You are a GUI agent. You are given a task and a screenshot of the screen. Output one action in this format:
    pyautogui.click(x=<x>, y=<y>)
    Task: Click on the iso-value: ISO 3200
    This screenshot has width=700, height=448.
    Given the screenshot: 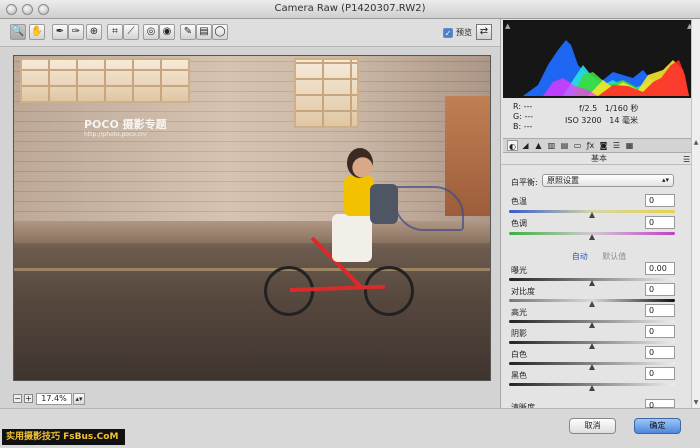 What is the action you would take?
    pyautogui.click(x=583, y=120)
    